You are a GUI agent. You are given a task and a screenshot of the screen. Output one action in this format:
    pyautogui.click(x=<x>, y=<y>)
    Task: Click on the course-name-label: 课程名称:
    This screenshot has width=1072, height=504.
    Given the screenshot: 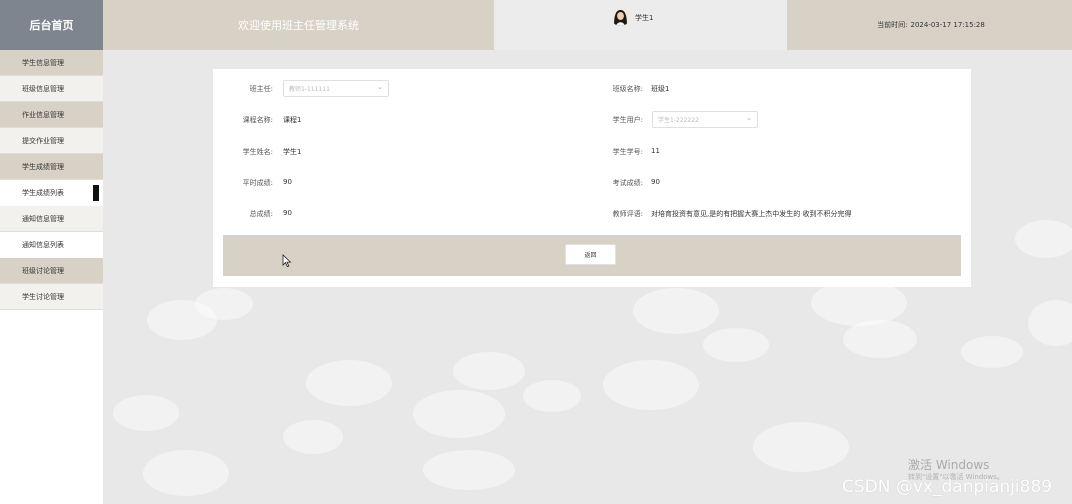 What is the action you would take?
    pyautogui.click(x=257, y=120)
    